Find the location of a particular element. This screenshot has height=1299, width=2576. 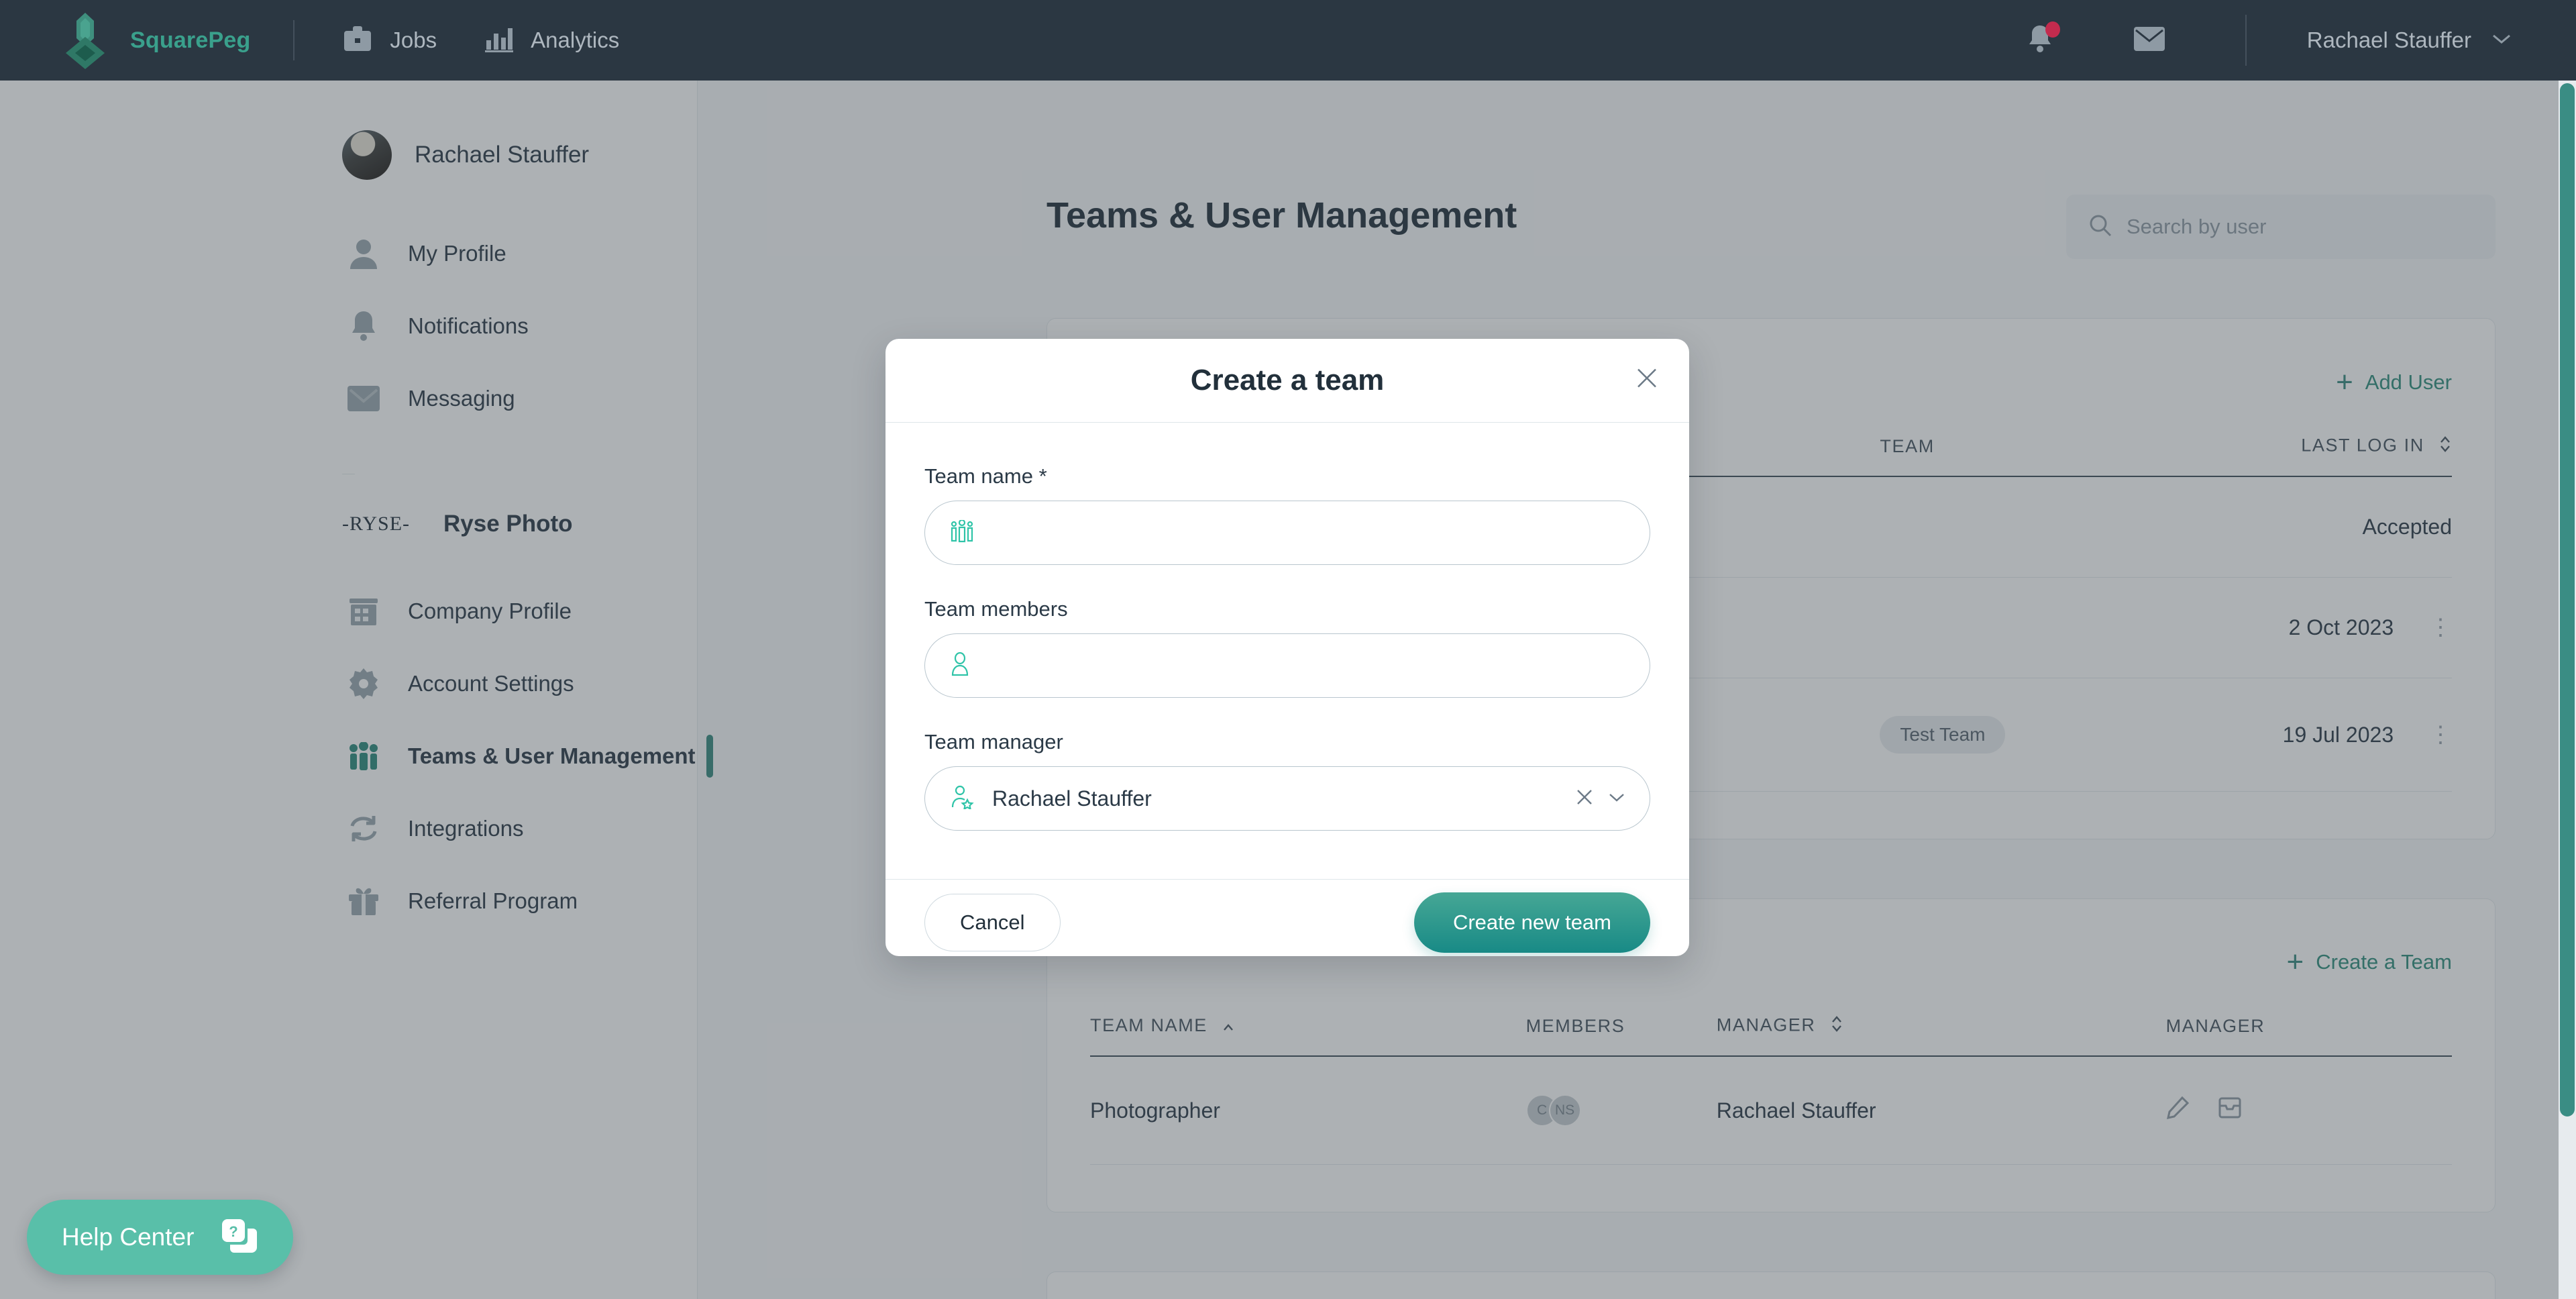

team-manager-controls is located at coordinates (1600, 798).